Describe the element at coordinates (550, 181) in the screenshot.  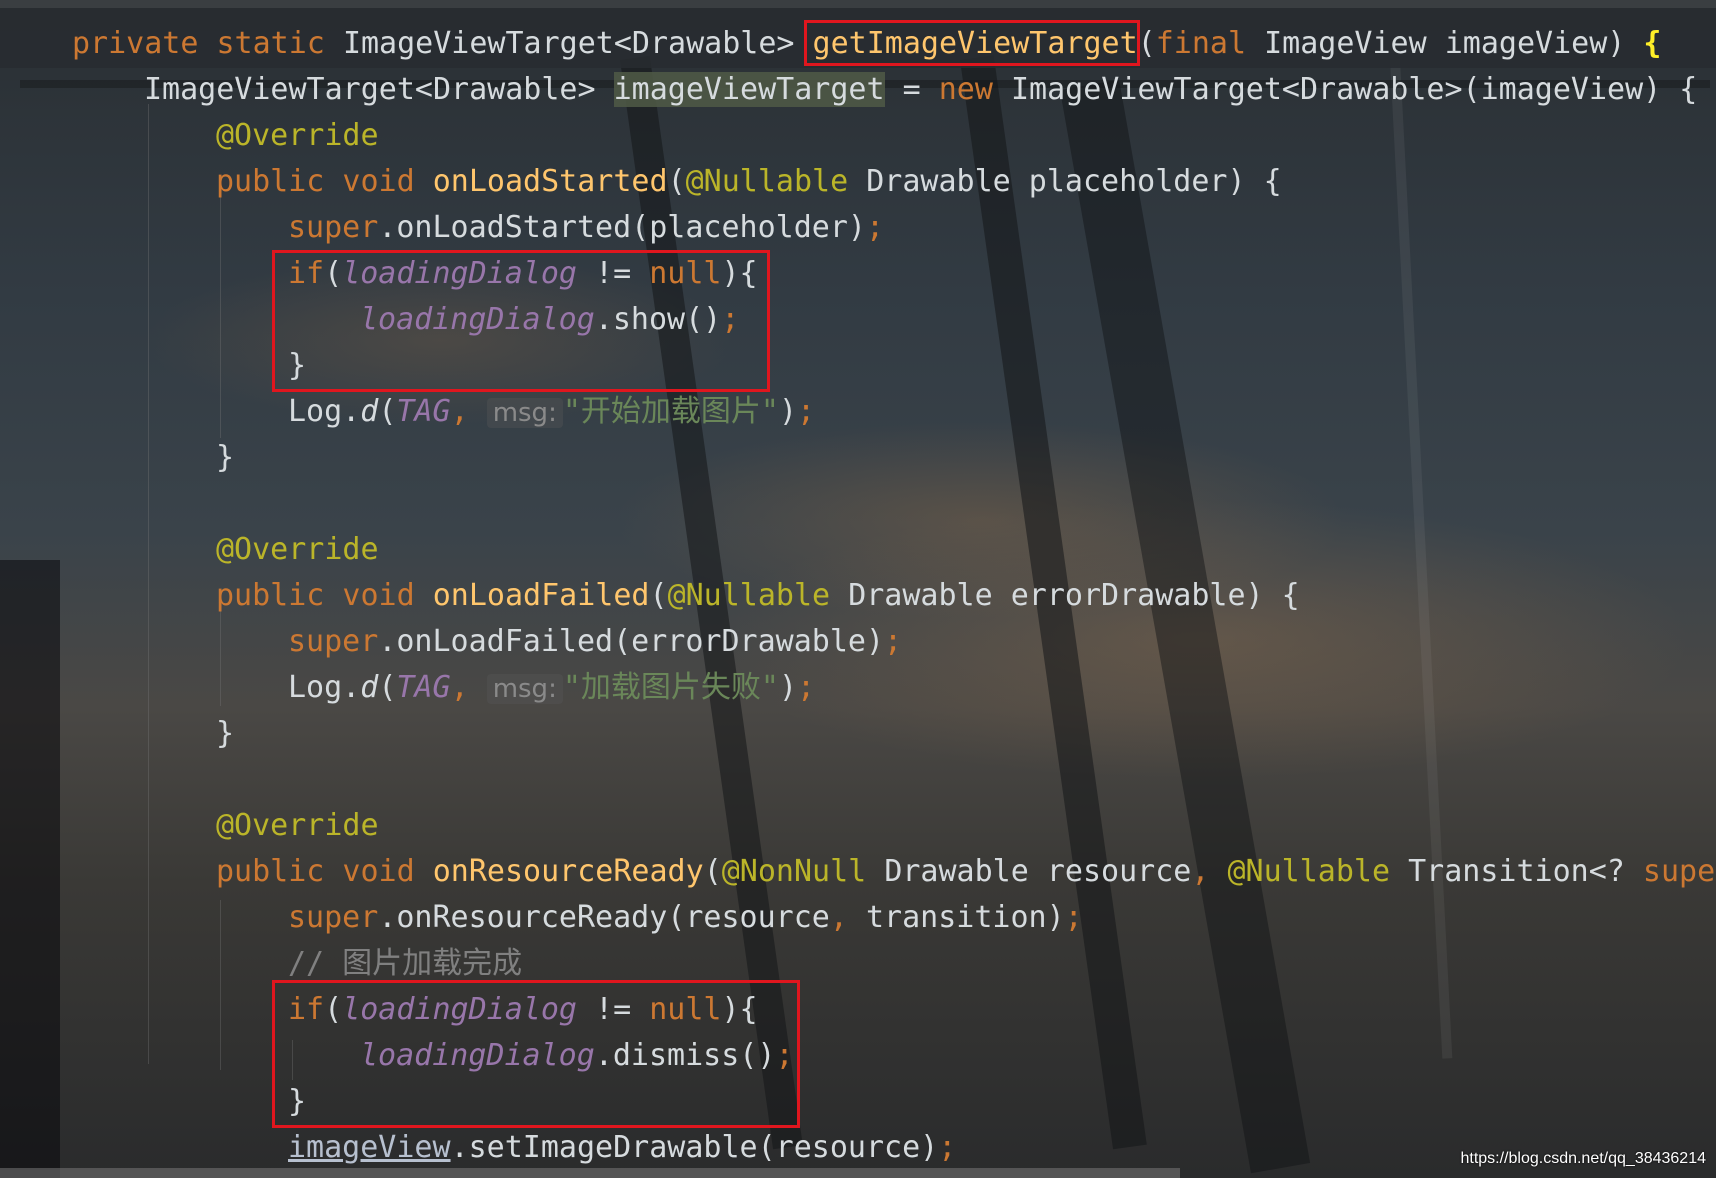
I see `code-token-method-name: onLoadStarted` at that location.